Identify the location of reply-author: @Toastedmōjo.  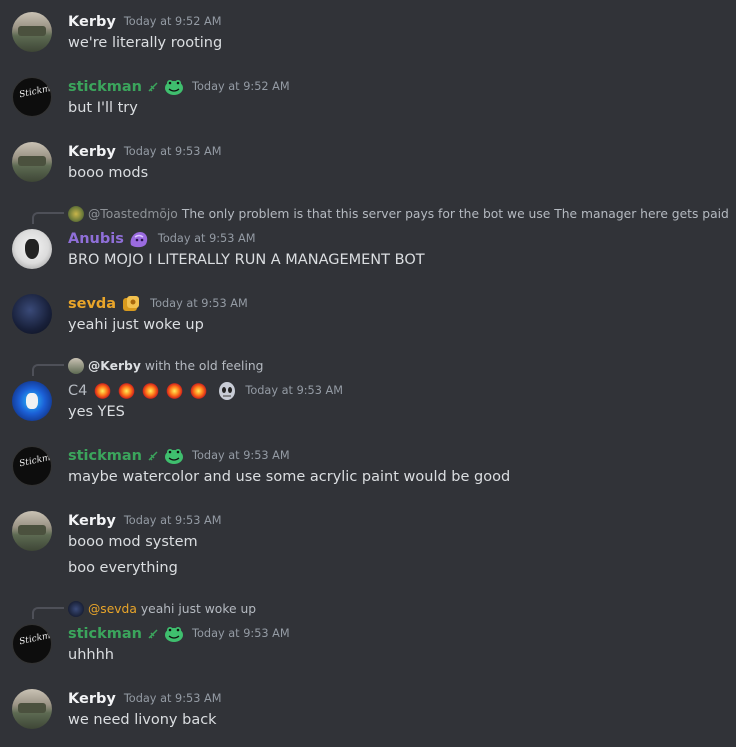
(133, 214).